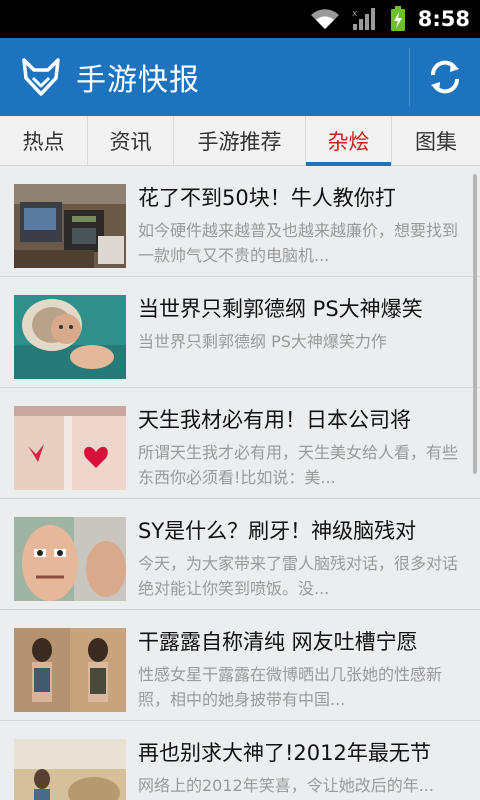 The image size is (480, 800). What do you see at coordinates (240, 19) in the screenshot?
I see `status-bar: x 8:58` at bounding box center [240, 19].